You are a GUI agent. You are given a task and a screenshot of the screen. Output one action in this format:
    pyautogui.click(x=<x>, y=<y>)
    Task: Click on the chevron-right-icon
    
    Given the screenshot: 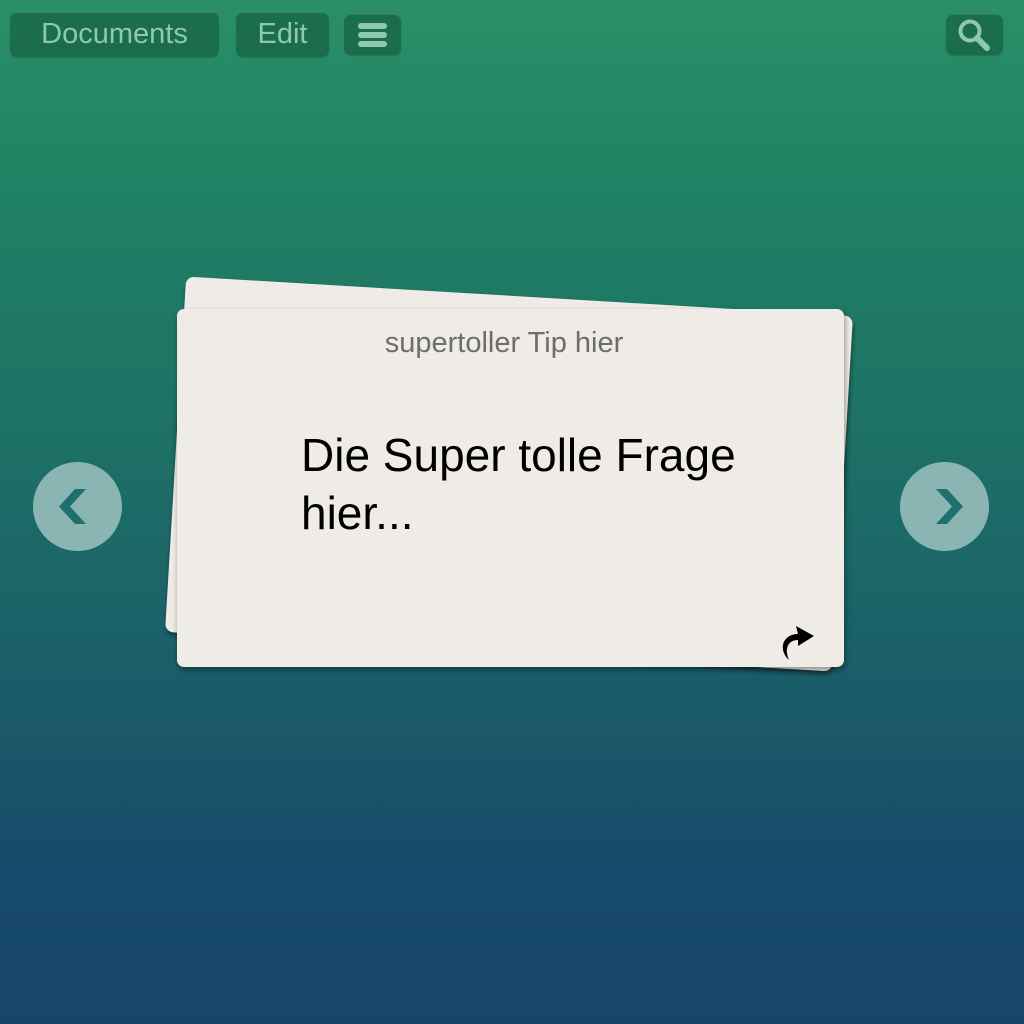 What is the action you would take?
    pyautogui.click(x=949, y=506)
    